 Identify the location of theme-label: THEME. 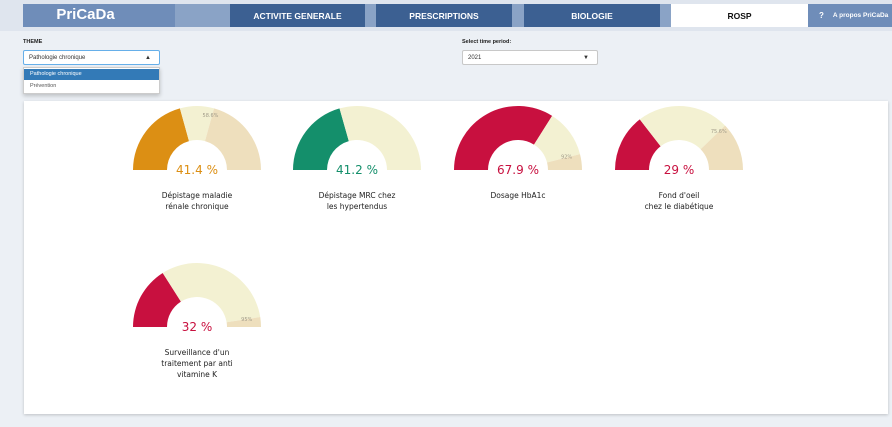
(33, 42).